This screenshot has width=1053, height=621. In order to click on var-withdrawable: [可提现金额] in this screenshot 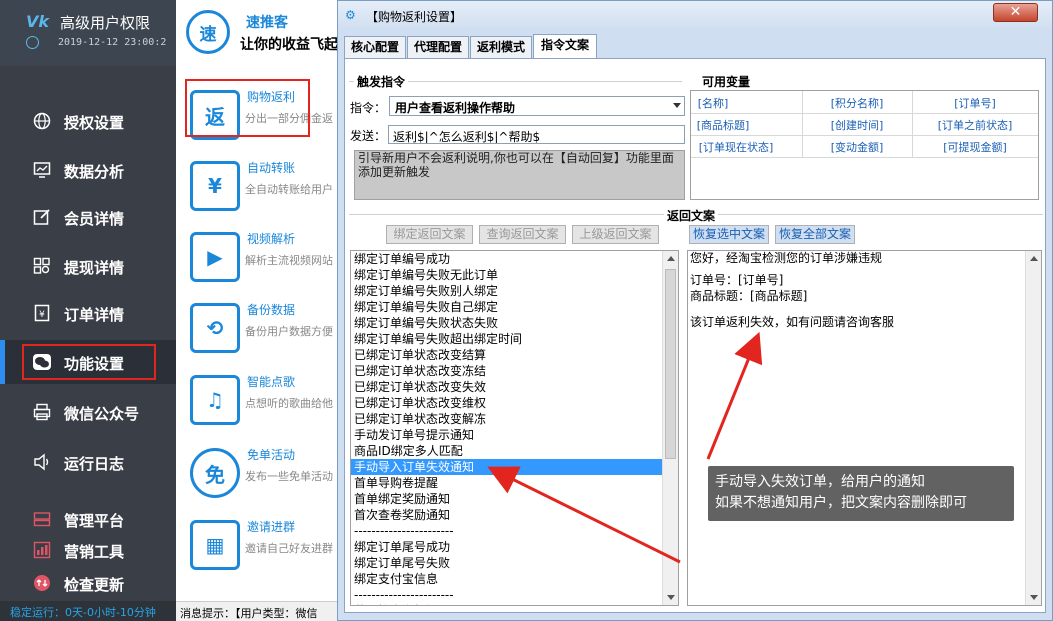, I will do `click(975, 147)`.